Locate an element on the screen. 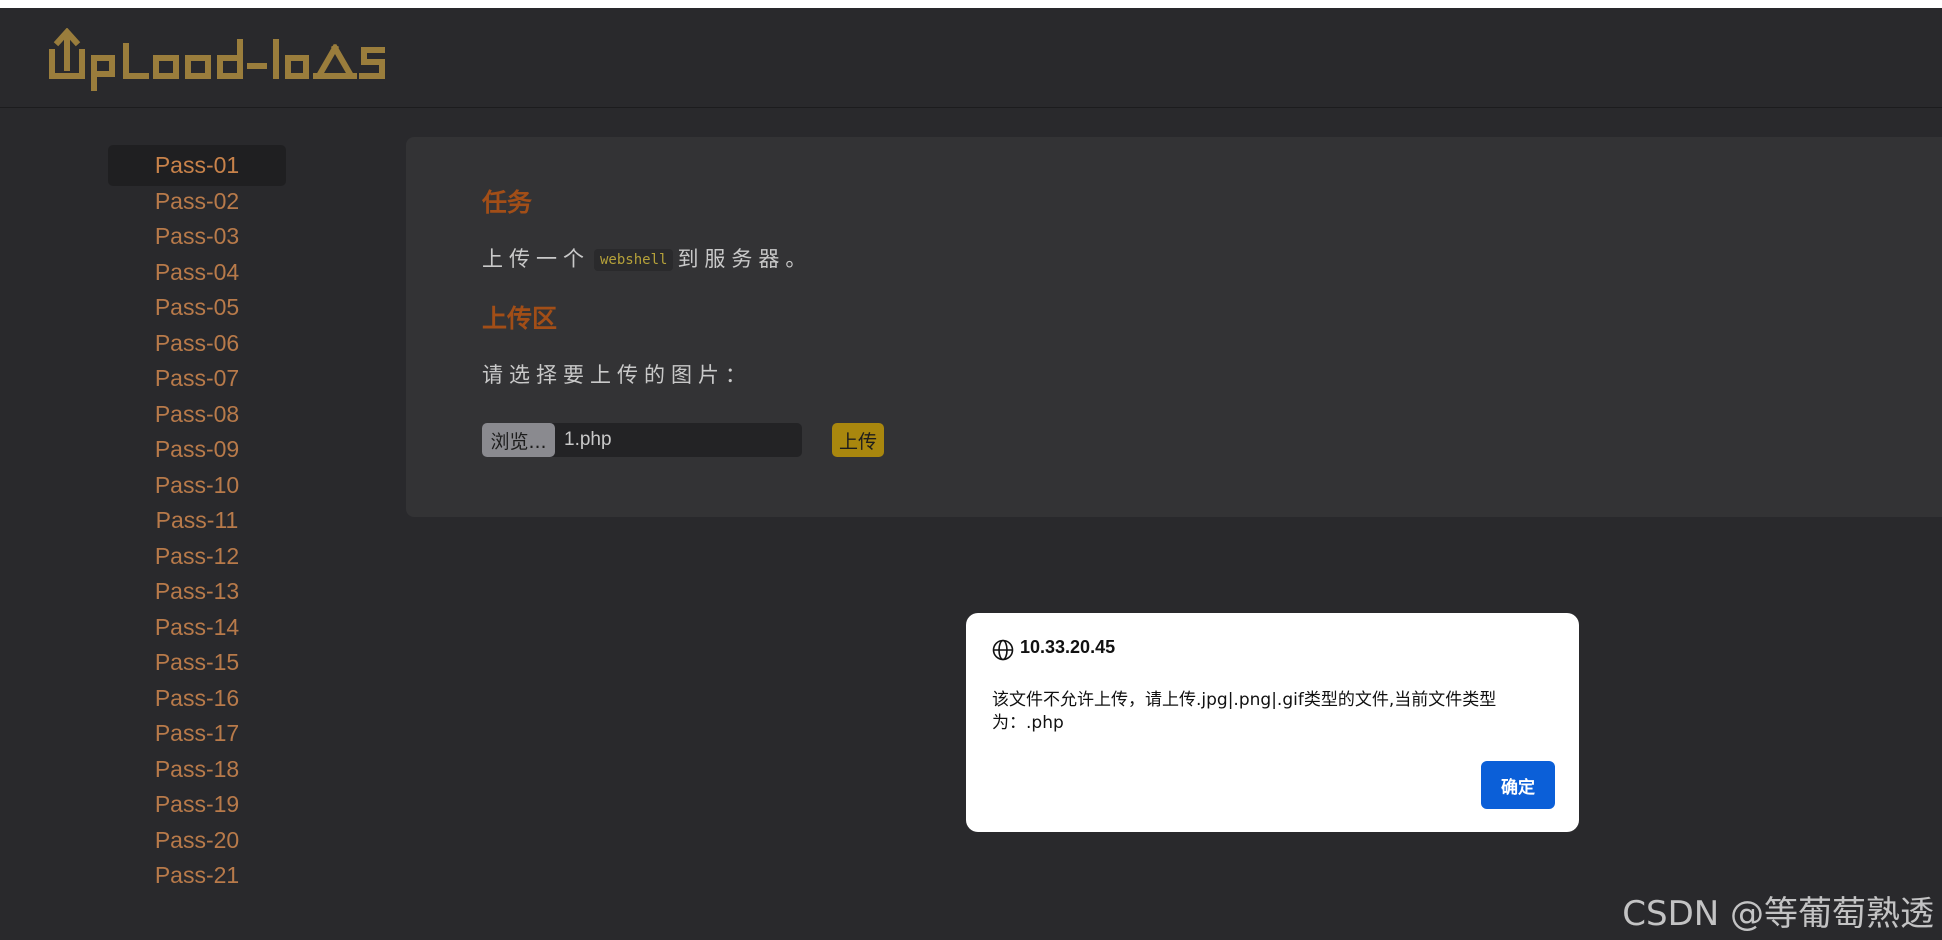 The image size is (1942, 940). task-description: 上传一个 webshell 到服务器。 is located at coordinates (647, 258).